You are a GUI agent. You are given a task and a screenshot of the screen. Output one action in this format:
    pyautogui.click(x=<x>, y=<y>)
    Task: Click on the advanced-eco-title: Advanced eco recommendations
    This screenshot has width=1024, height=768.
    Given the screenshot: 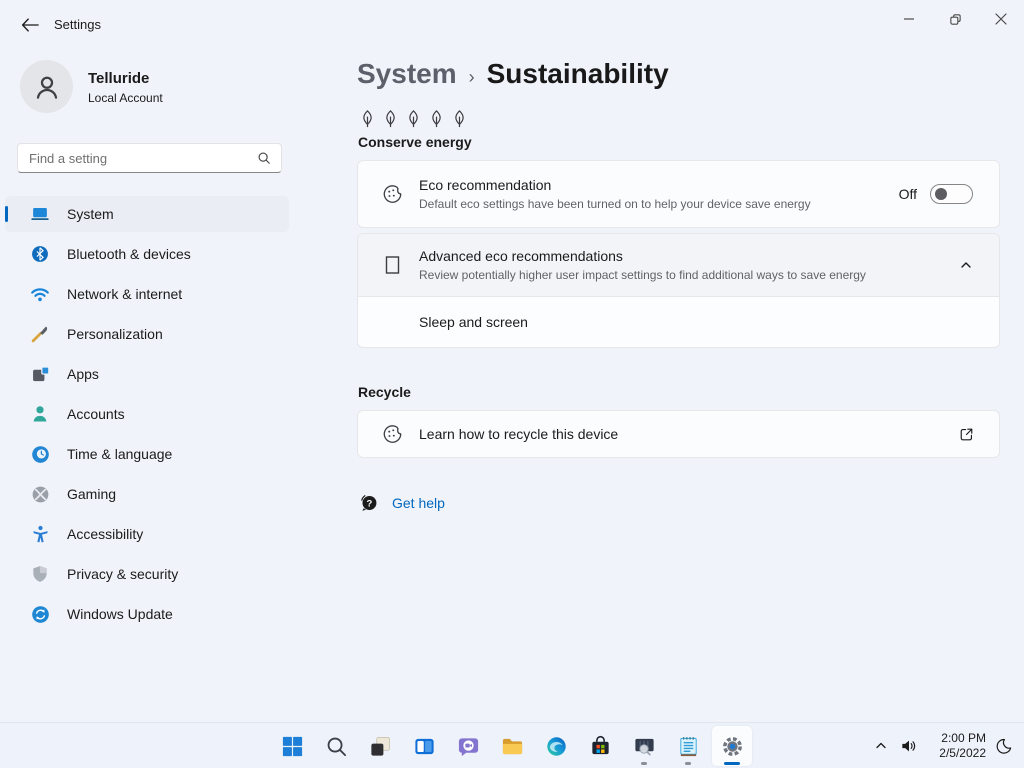 What is the action you would take?
    pyautogui.click(x=521, y=255)
    